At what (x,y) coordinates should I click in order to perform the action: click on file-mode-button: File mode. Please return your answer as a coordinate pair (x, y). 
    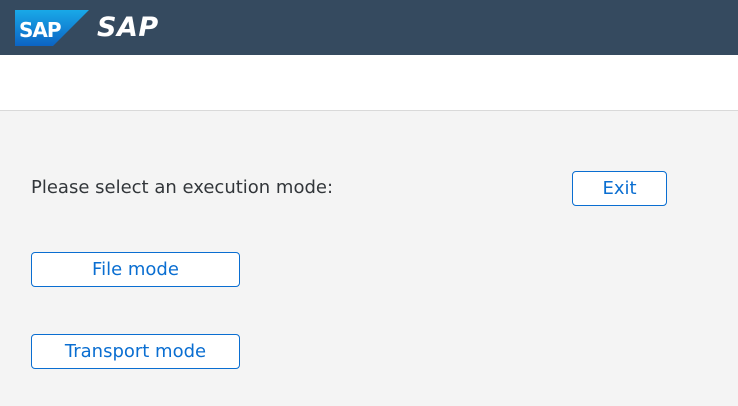
    Looking at the image, I should click on (135, 269).